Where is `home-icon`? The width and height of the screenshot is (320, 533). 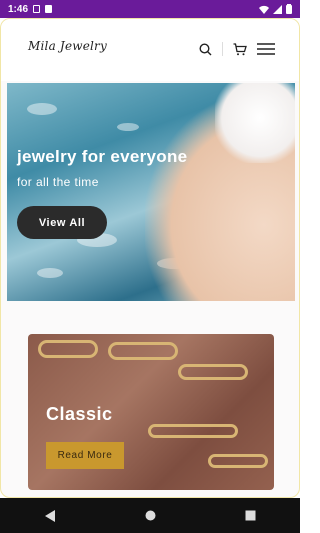
home-icon is located at coordinates (150, 515).